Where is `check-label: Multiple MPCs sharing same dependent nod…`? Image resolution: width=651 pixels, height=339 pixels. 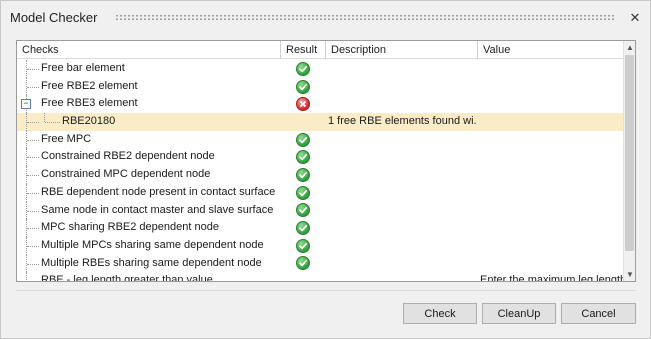
check-label: Multiple MPCs sharing same dependent nod… is located at coordinates (152, 244).